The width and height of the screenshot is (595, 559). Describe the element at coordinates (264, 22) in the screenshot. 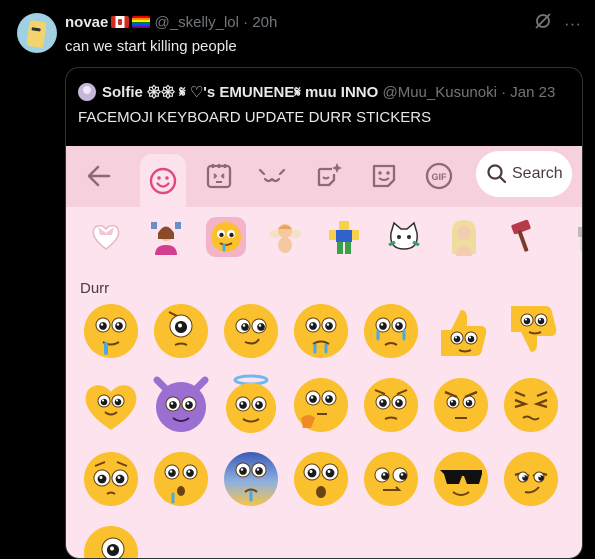

I see `timestamp: 20h` at that location.